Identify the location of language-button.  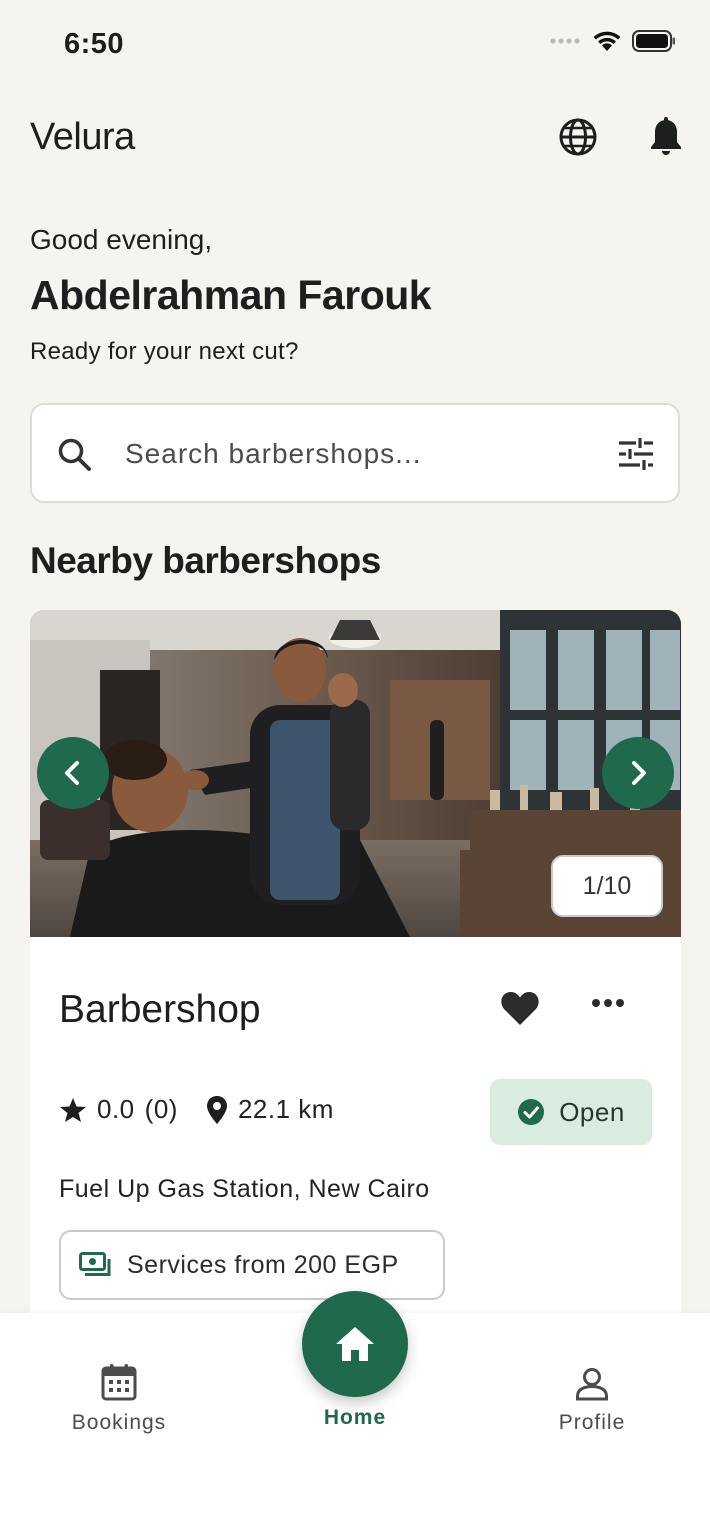
(578, 137).